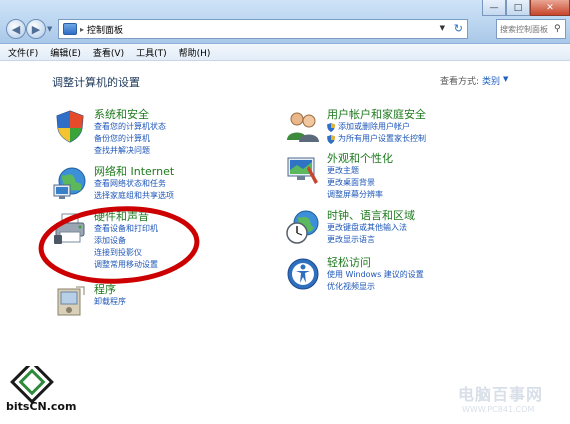  I want to click on arrow-right-icon: ▶, so click(36, 29).